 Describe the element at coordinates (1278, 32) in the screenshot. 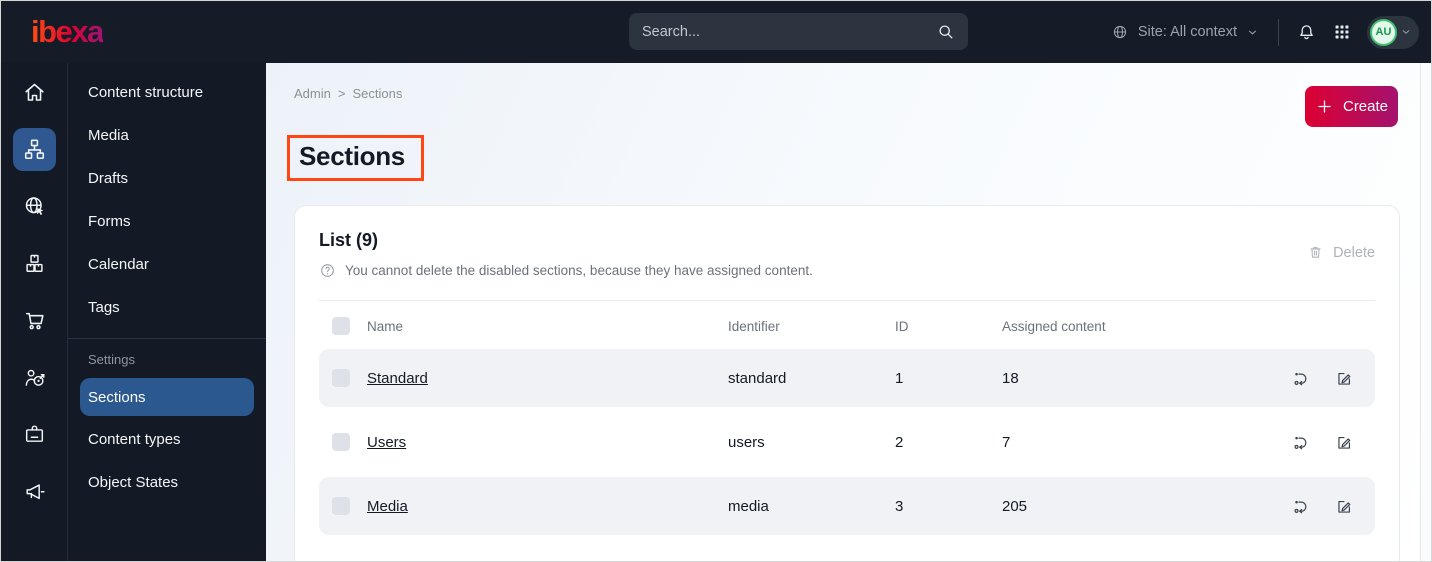

I see `topbar-divider` at that location.